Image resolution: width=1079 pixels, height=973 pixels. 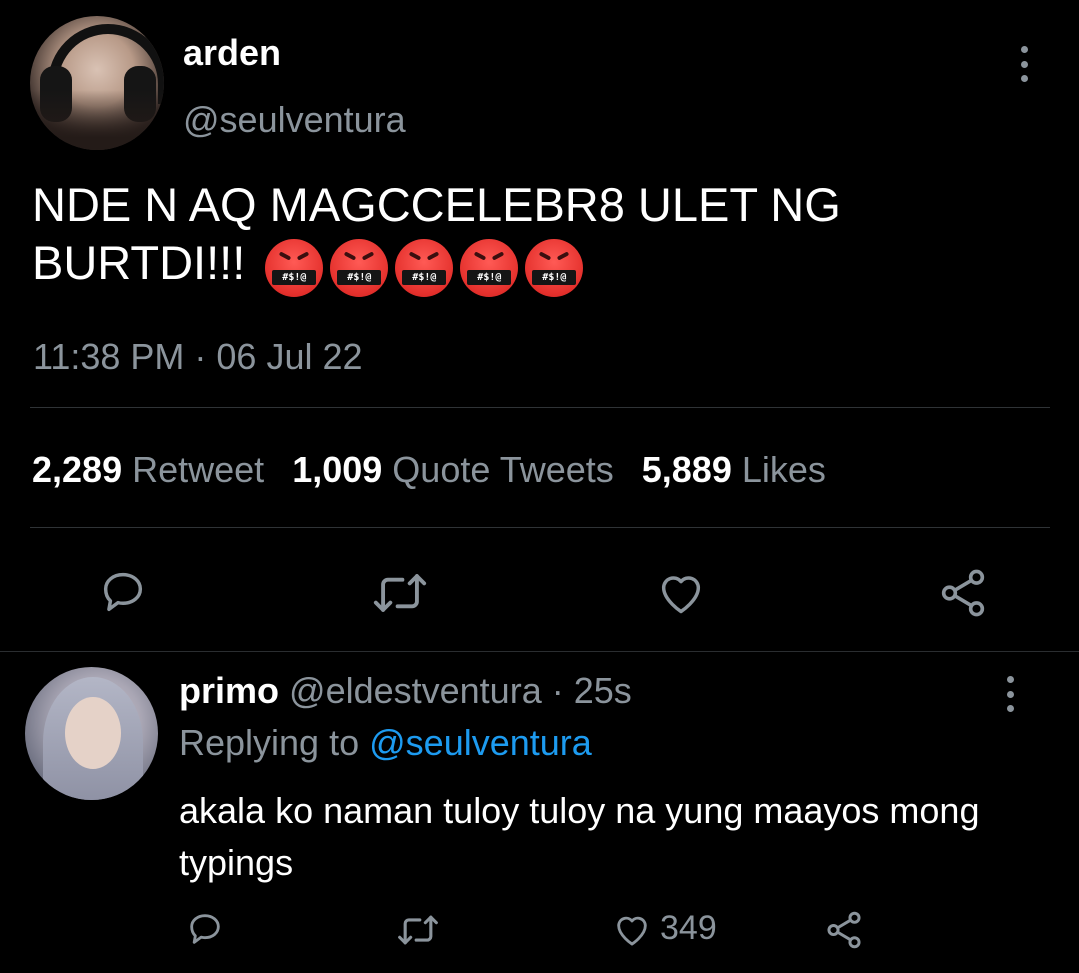 What do you see at coordinates (453, 469) in the screenshot?
I see `quote-tweets-stat: 1,009 Quote Tweets` at bounding box center [453, 469].